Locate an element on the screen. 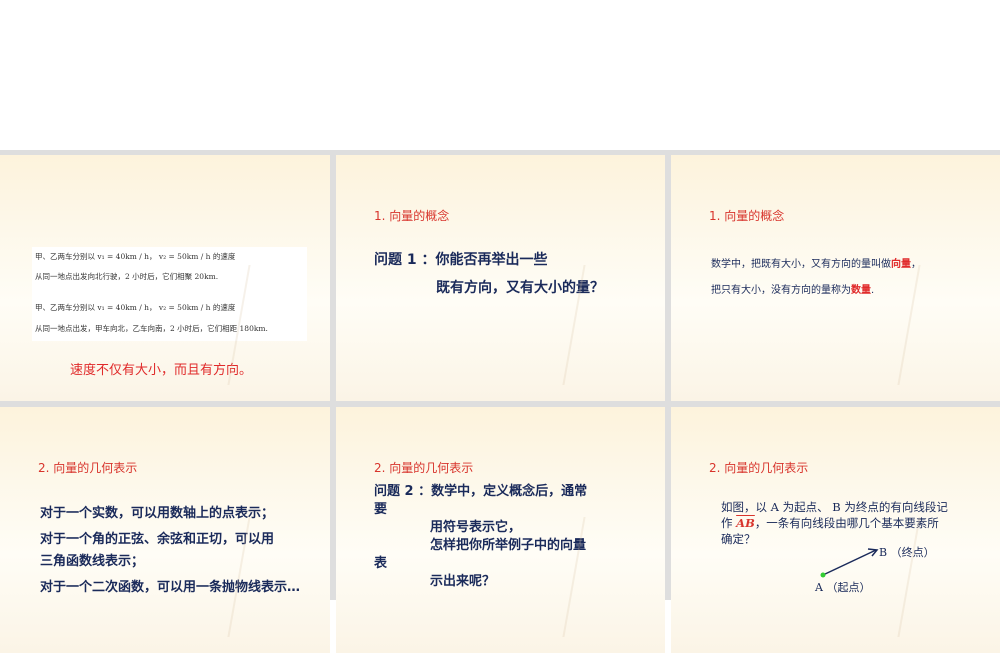 The image size is (1000, 653). point-a-label: A （起点） is located at coordinates (843, 587).